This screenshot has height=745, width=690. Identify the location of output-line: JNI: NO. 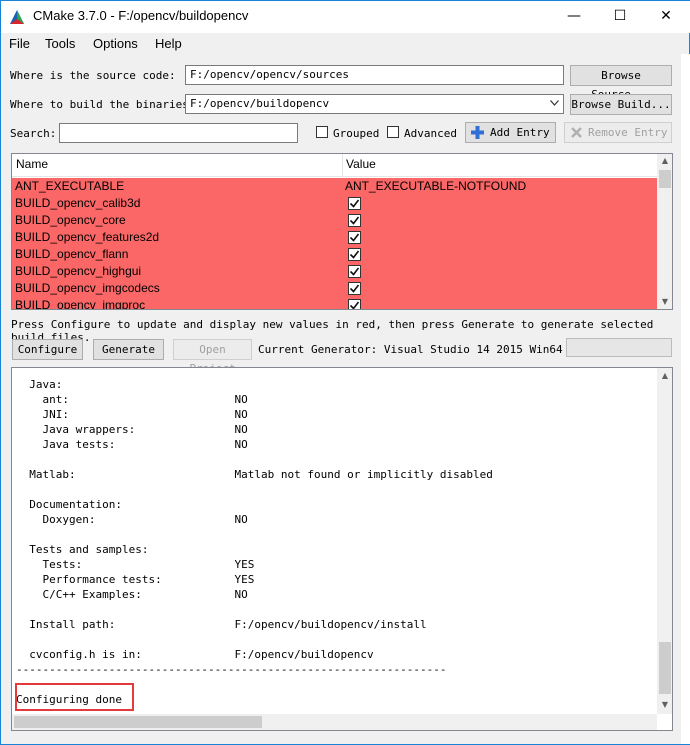
(132, 414).